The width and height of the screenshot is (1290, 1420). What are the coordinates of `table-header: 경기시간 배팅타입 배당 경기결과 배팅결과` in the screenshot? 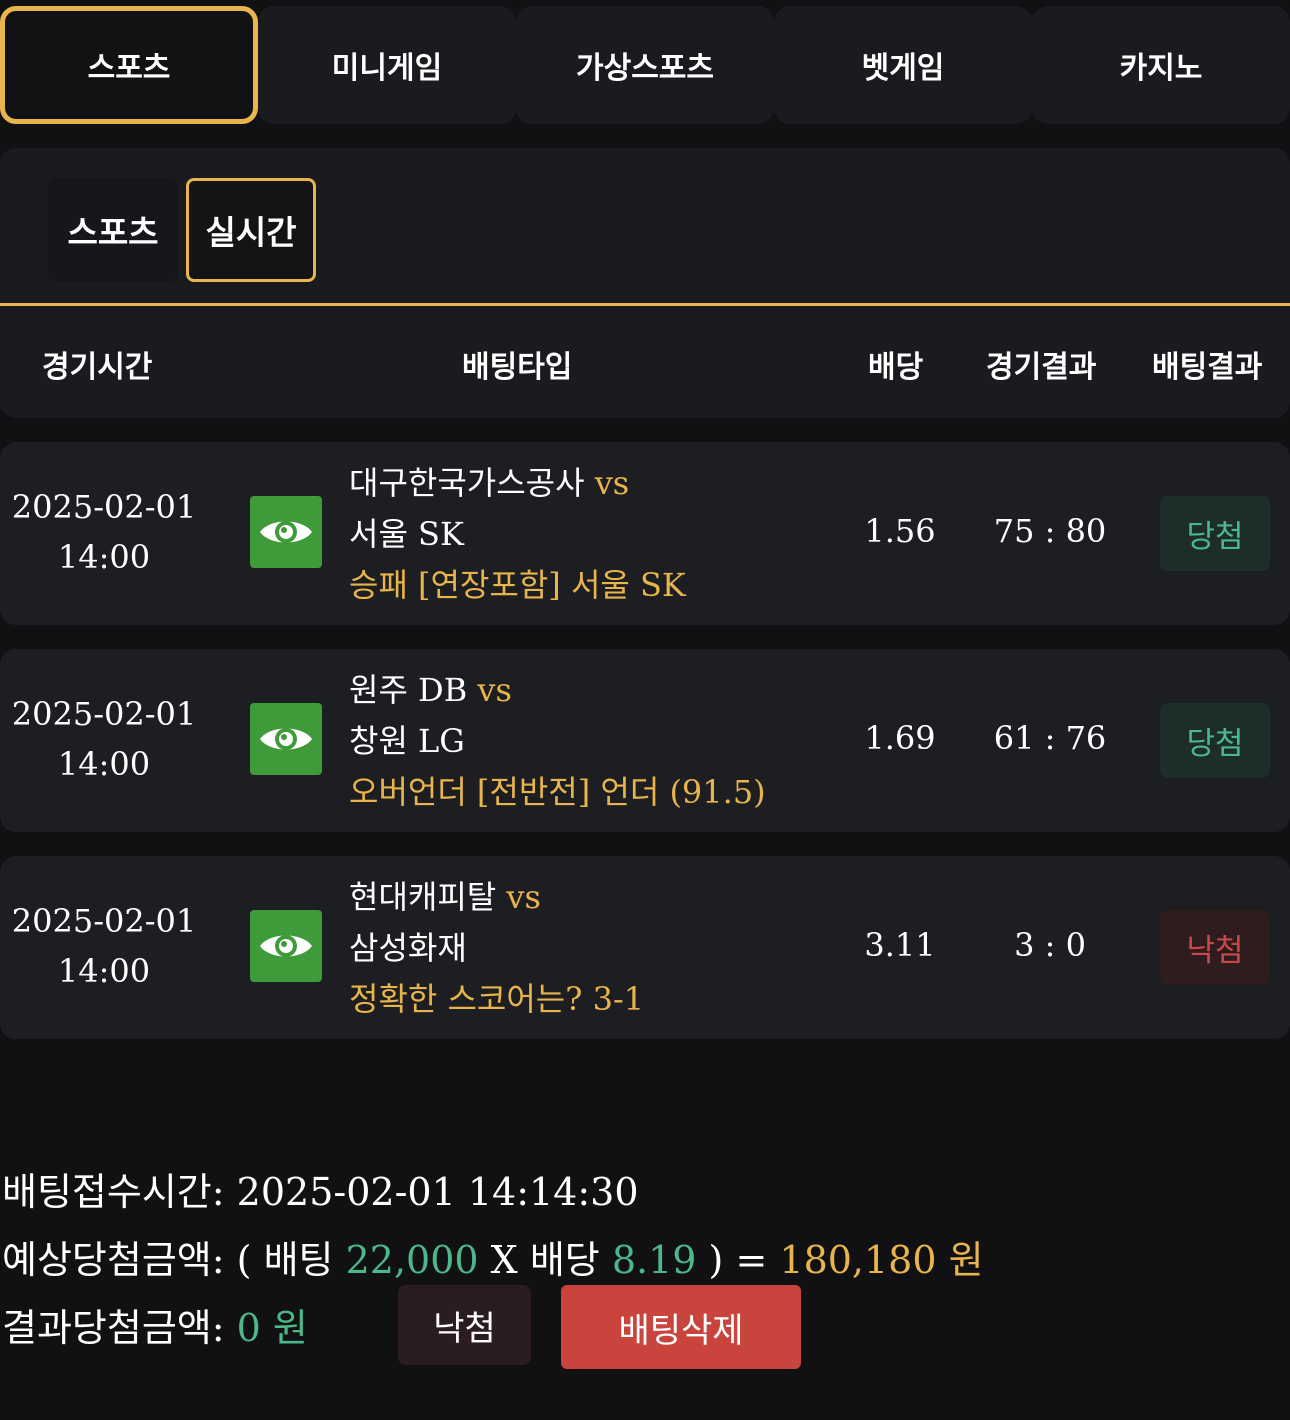 It's located at (645, 362).